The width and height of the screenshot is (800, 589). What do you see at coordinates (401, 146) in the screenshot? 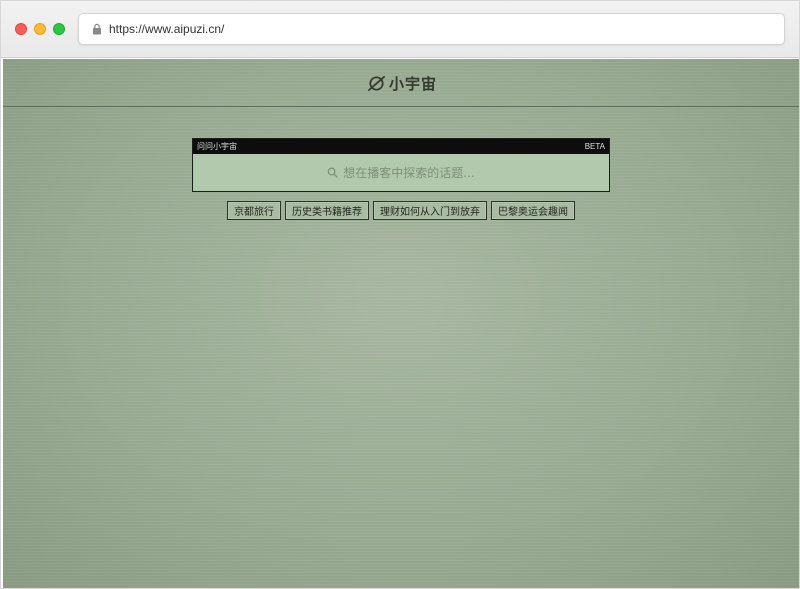
I see `search-panel-header: 问问小宇宙 BETA` at bounding box center [401, 146].